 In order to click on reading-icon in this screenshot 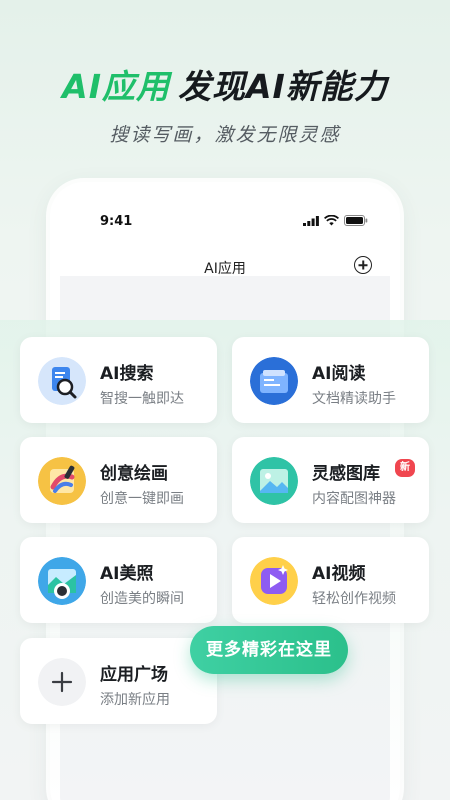, I will do `click(274, 381)`.